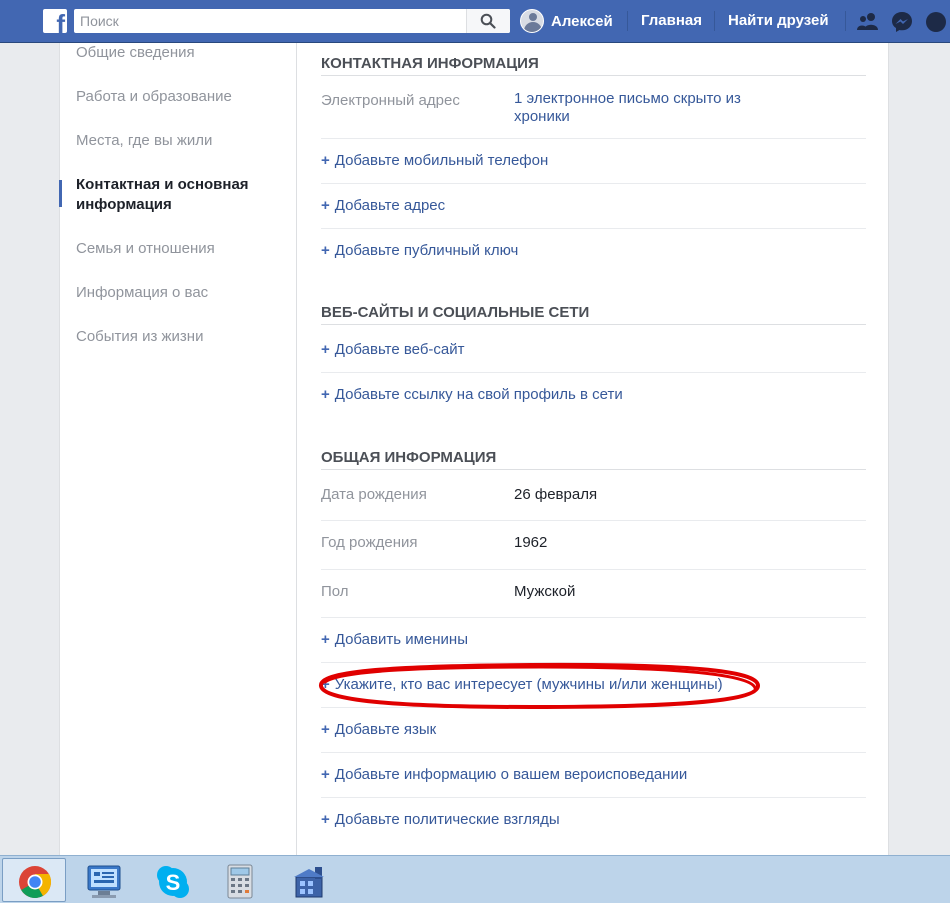  I want to click on section-title-general: ОБЩАЯ ИНФОРМАЦИЯ, so click(593, 459).